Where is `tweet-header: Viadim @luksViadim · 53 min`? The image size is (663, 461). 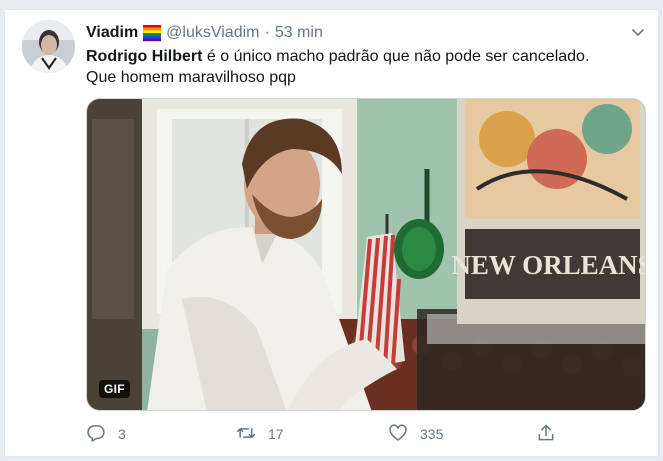 tweet-header: Viadim @luksViadim · 53 min is located at coordinates (204, 33).